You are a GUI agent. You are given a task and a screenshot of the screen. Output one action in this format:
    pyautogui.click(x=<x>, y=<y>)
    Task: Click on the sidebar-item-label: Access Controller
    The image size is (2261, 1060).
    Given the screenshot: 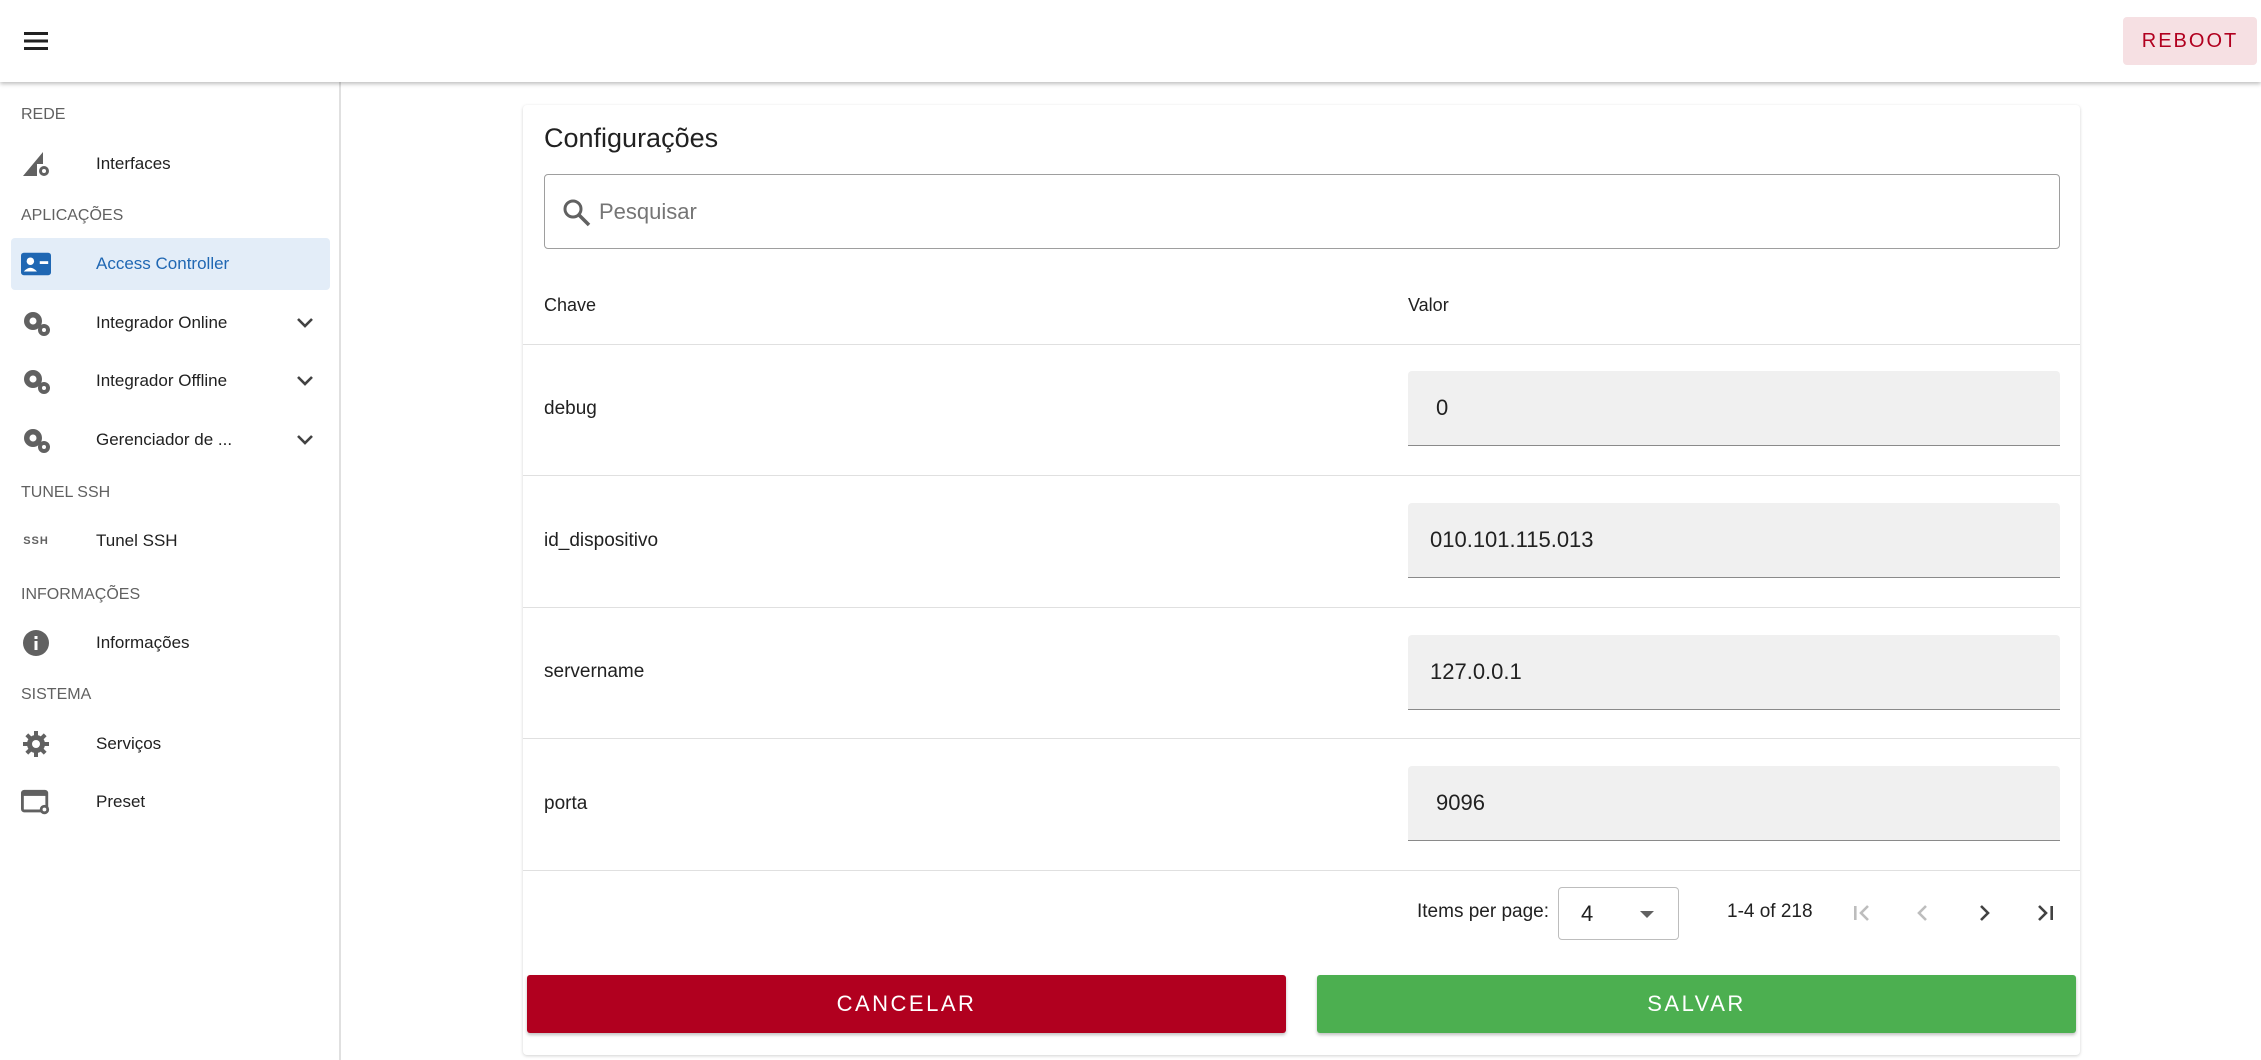 What is the action you would take?
    pyautogui.click(x=163, y=263)
    